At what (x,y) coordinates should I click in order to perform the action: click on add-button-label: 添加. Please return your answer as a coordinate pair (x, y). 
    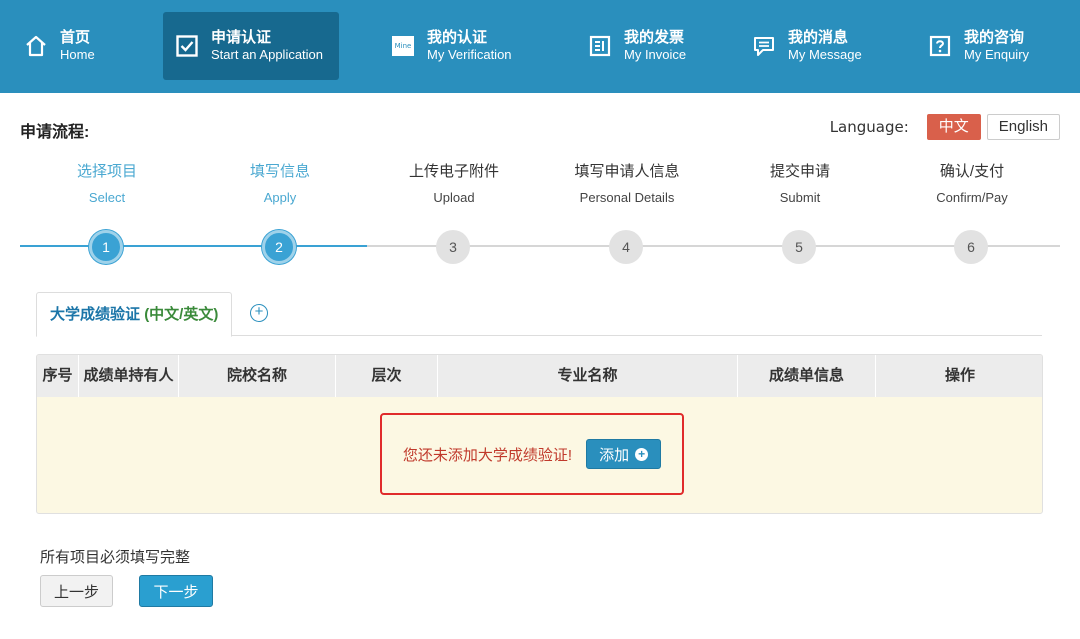
    Looking at the image, I should click on (614, 455).